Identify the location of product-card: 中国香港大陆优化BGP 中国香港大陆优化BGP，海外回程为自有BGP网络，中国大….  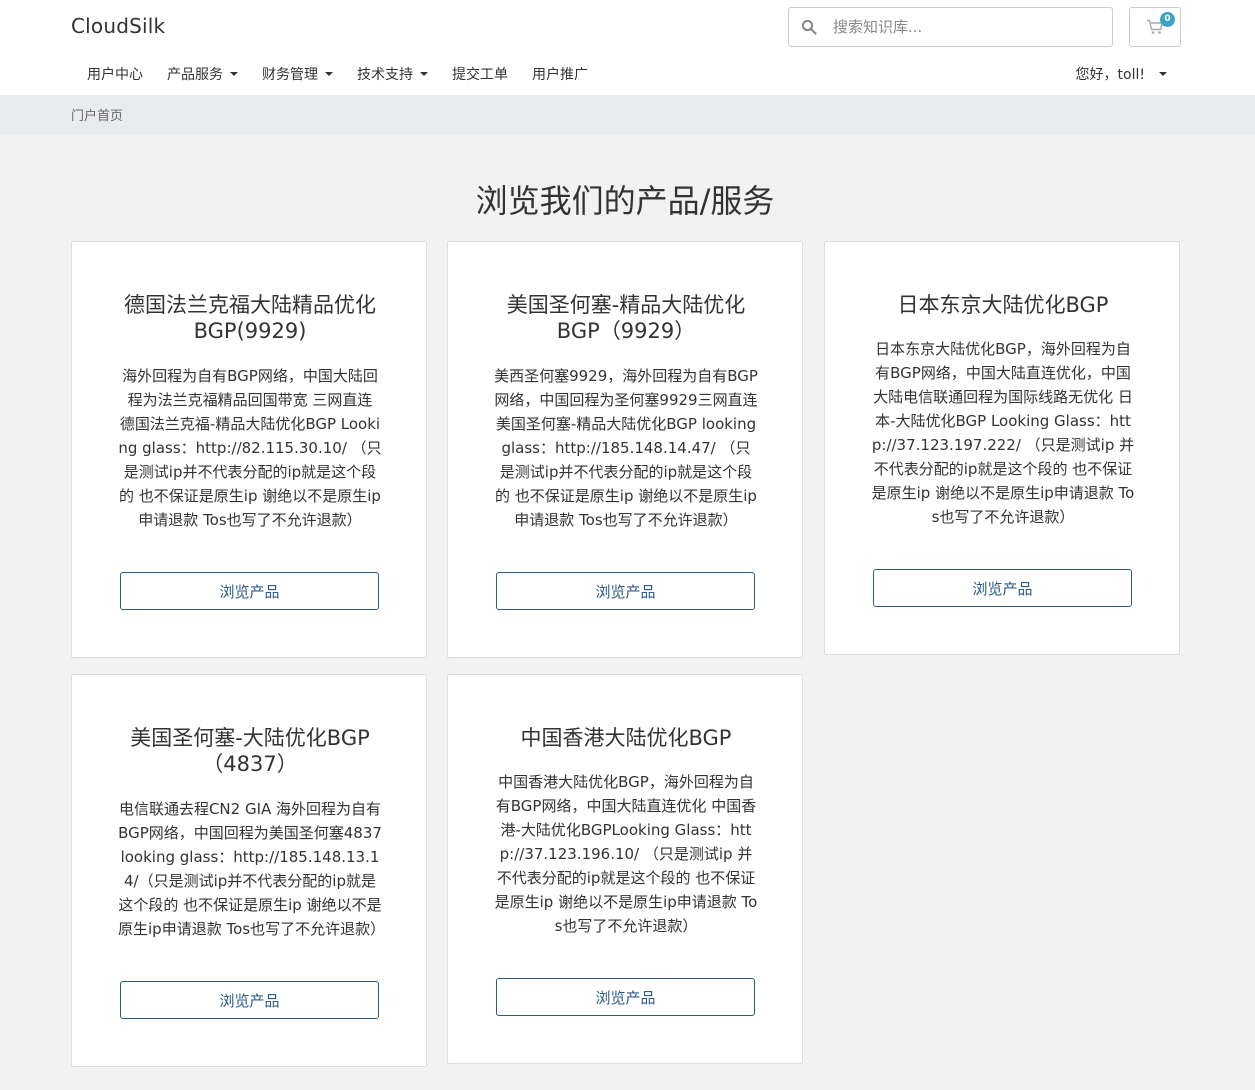
(625, 869).